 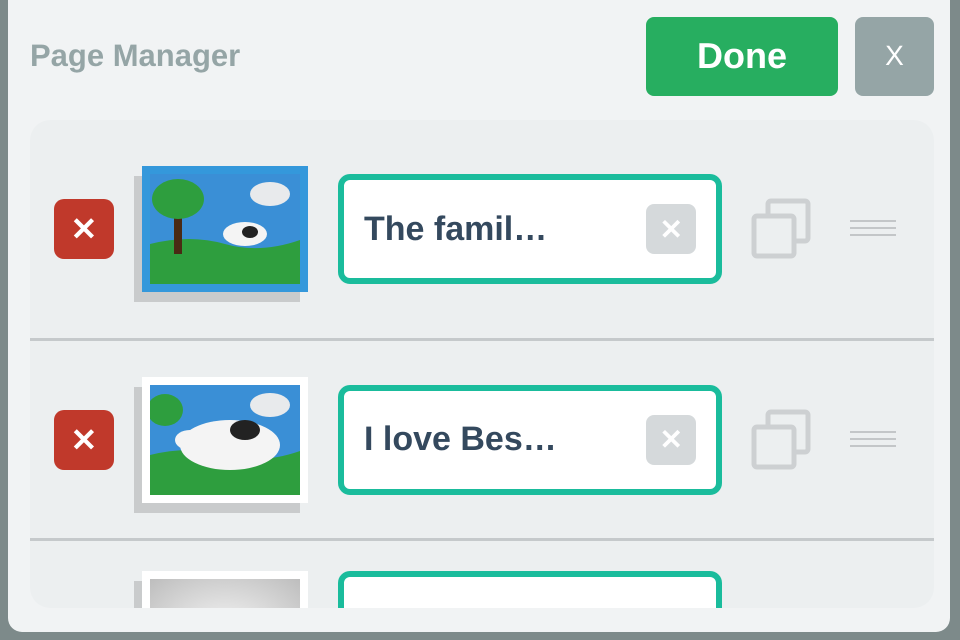 What do you see at coordinates (530, 439) in the screenshot?
I see `page-title-field: I love Bes… ✕` at bounding box center [530, 439].